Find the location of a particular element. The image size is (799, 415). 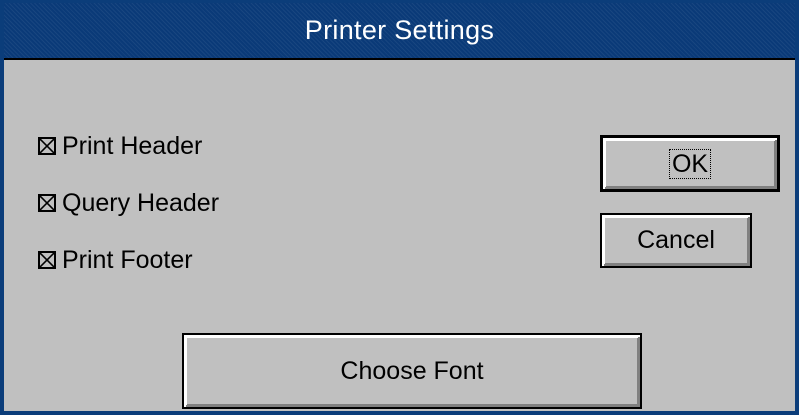

ok-button-label: OK is located at coordinates (690, 163).